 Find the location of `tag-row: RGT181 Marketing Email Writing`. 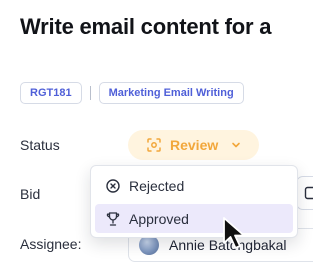

tag-row: RGT181 Marketing Email Writing is located at coordinates (132, 93).